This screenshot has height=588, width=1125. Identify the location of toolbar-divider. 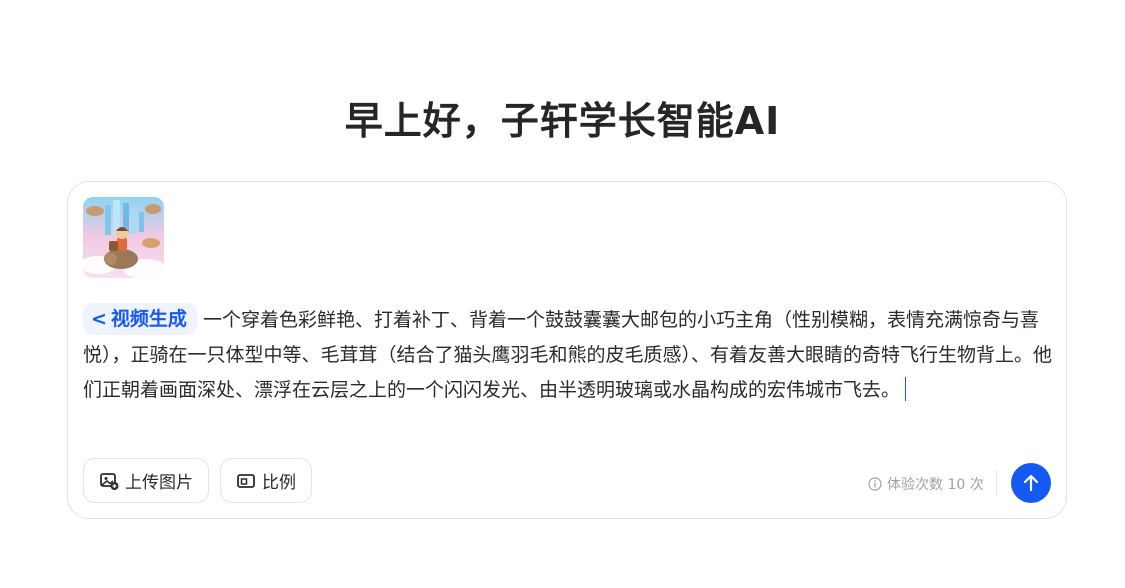
(996, 482).